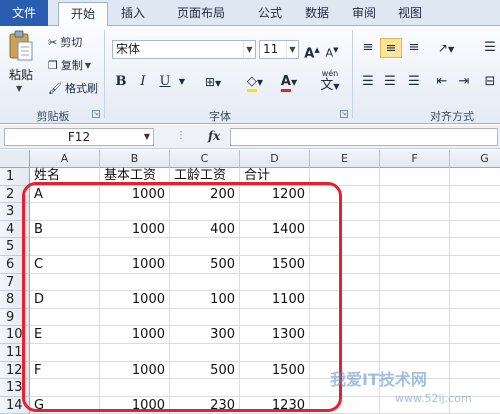  Describe the element at coordinates (135, 335) in the screenshot. I see `cell-b10: 1000` at that location.